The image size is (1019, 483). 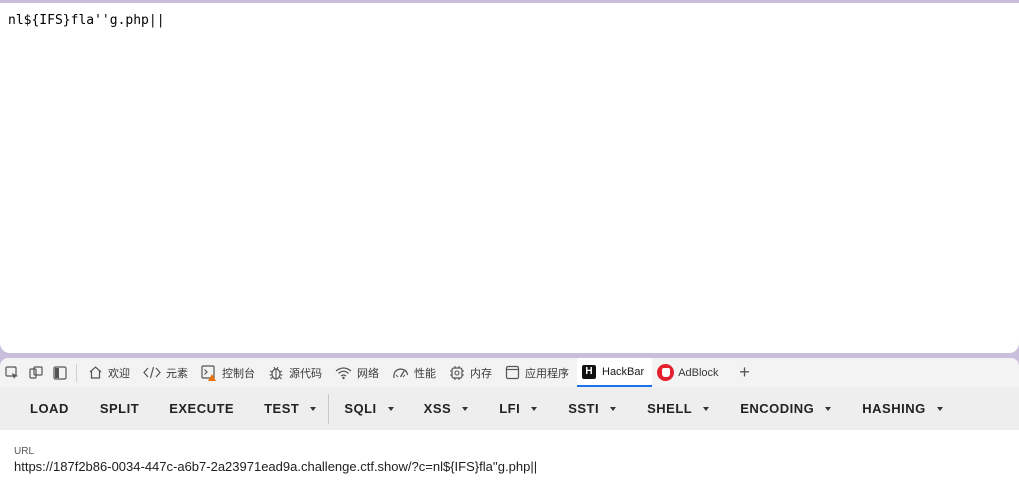 I want to click on tab-sources-label: 源代码, so click(x=305, y=373).